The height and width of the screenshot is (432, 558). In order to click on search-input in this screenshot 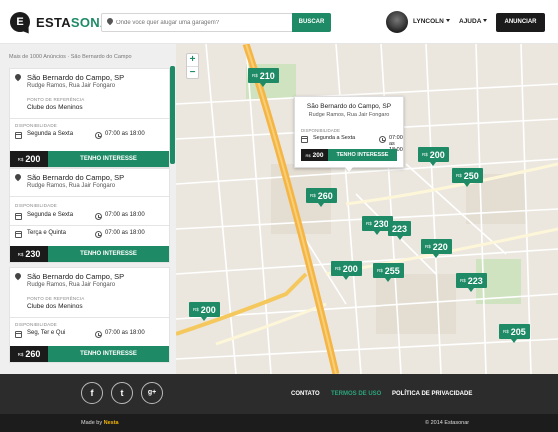, I will do `click(205, 22)`.